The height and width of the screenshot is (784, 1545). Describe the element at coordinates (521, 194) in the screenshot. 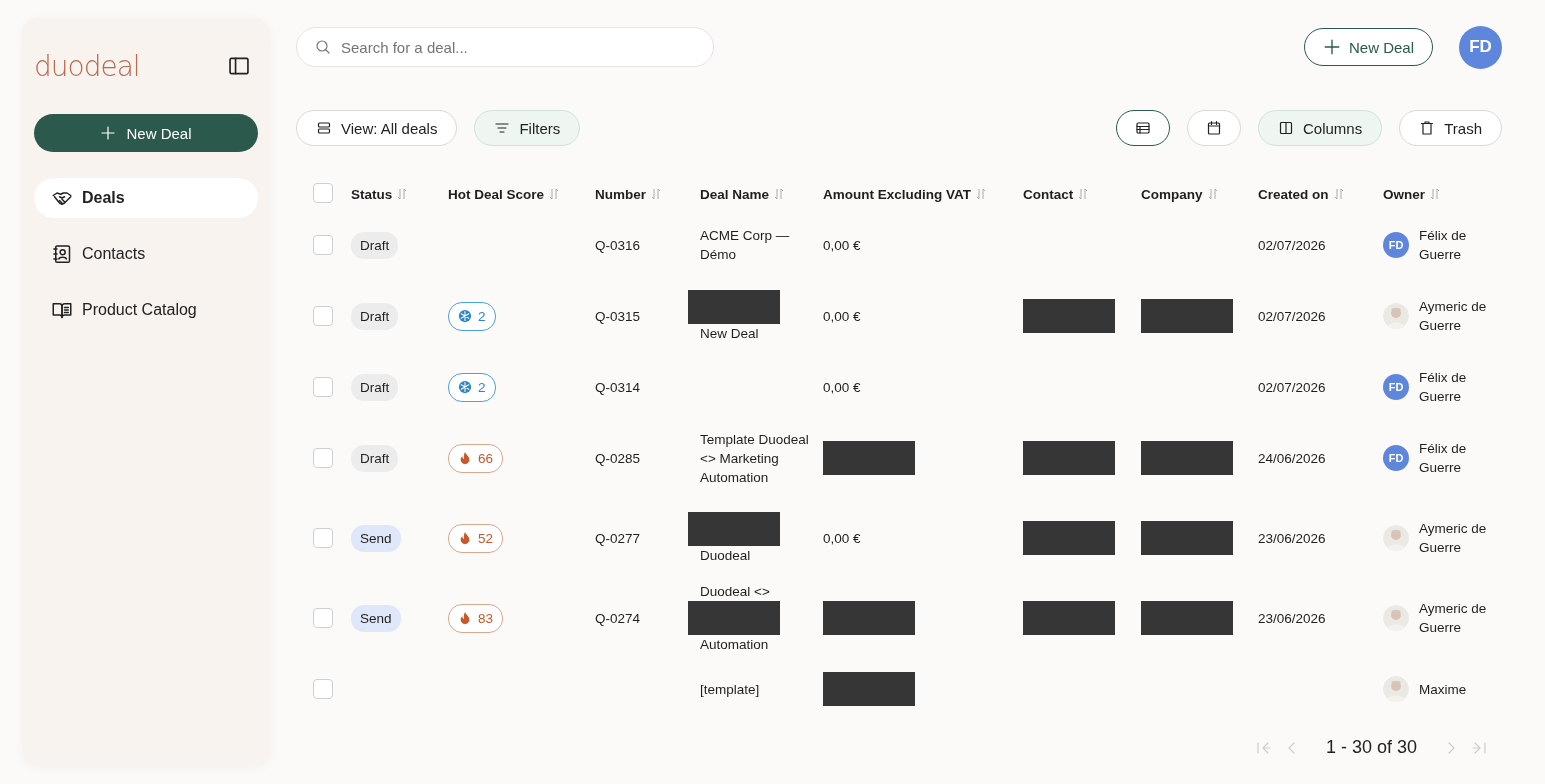

I see `column-header: Hot Deal Score` at that location.